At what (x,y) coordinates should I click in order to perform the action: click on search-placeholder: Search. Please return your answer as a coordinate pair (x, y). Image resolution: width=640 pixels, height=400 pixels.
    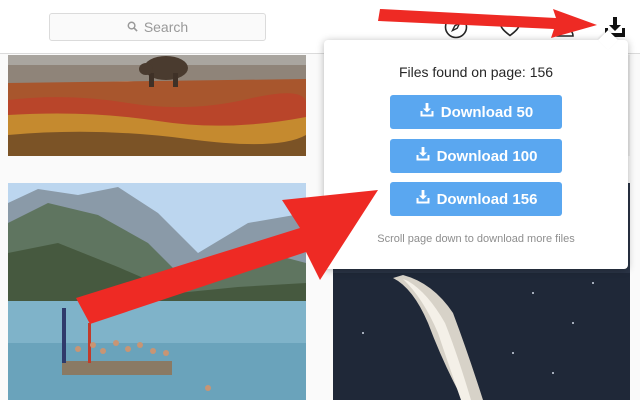
    Looking at the image, I should click on (166, 27).